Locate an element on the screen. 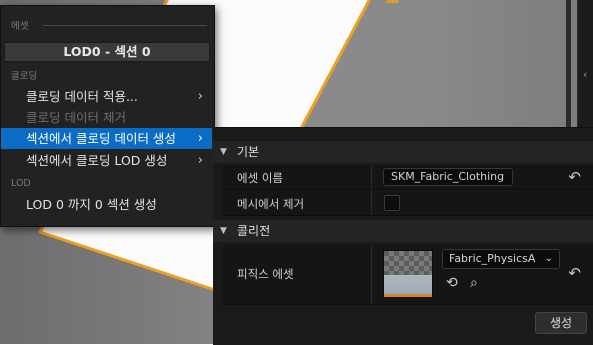 This screenshot has height=345, width=593. category-basic: ▼ 기본 is located at coordinates (403, 152).